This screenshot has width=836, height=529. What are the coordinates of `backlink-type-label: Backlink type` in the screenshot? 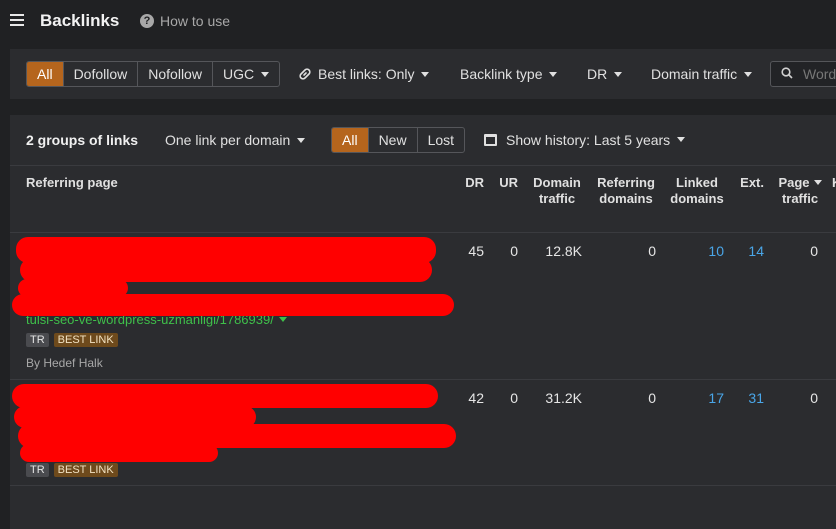 It's located at (501, 74).